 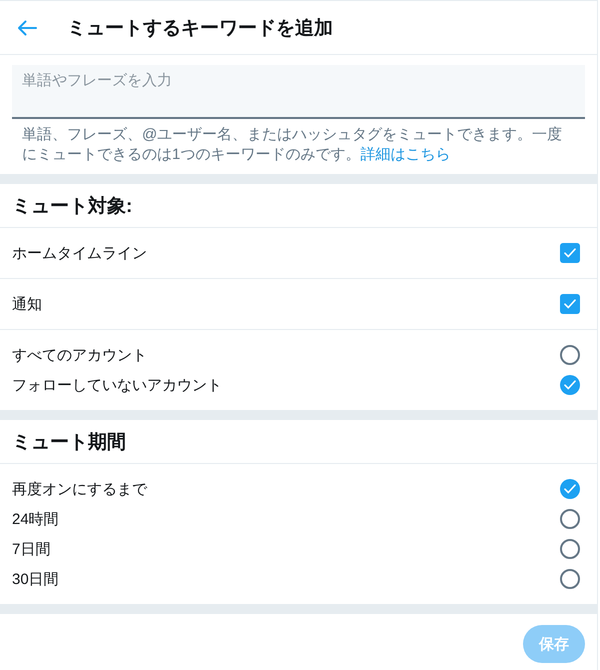 What do you see at coordinates (31, 549) in the screenshot?
I see `option-label: 7日間` at bounding box center [31, 549].